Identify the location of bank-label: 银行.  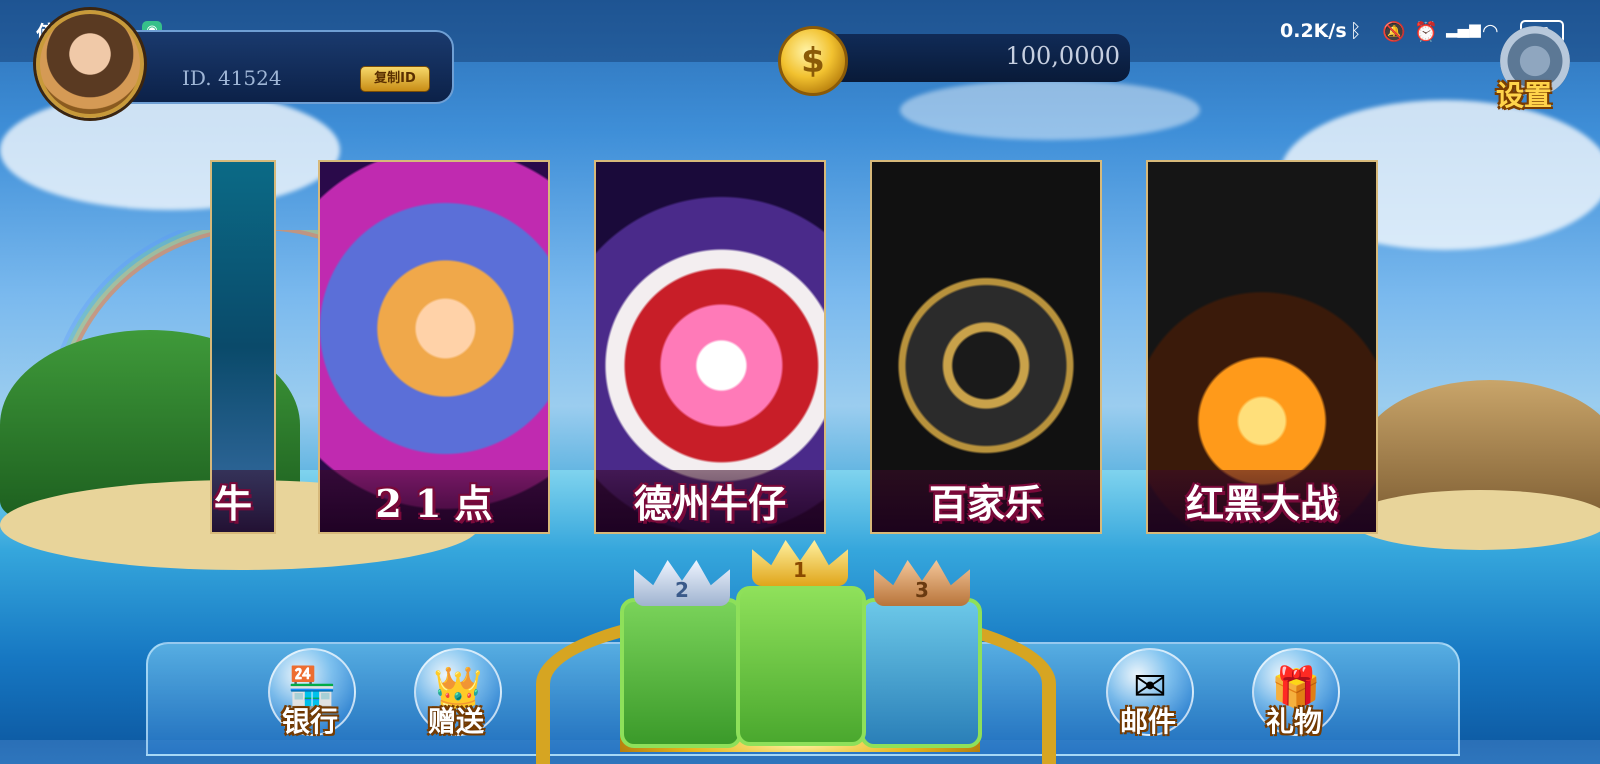
(309, 721).